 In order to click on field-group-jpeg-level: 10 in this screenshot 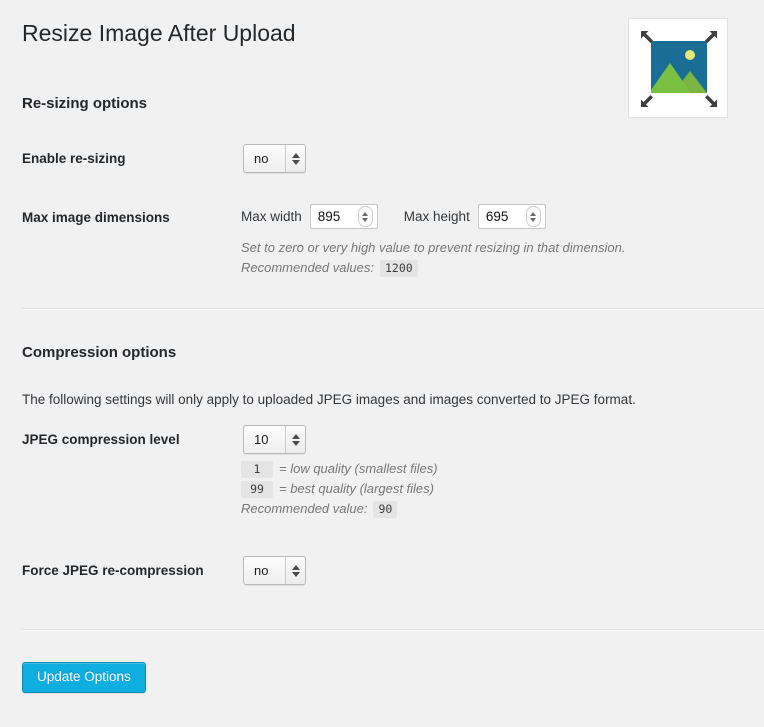, I will do `click(274, 439)`.